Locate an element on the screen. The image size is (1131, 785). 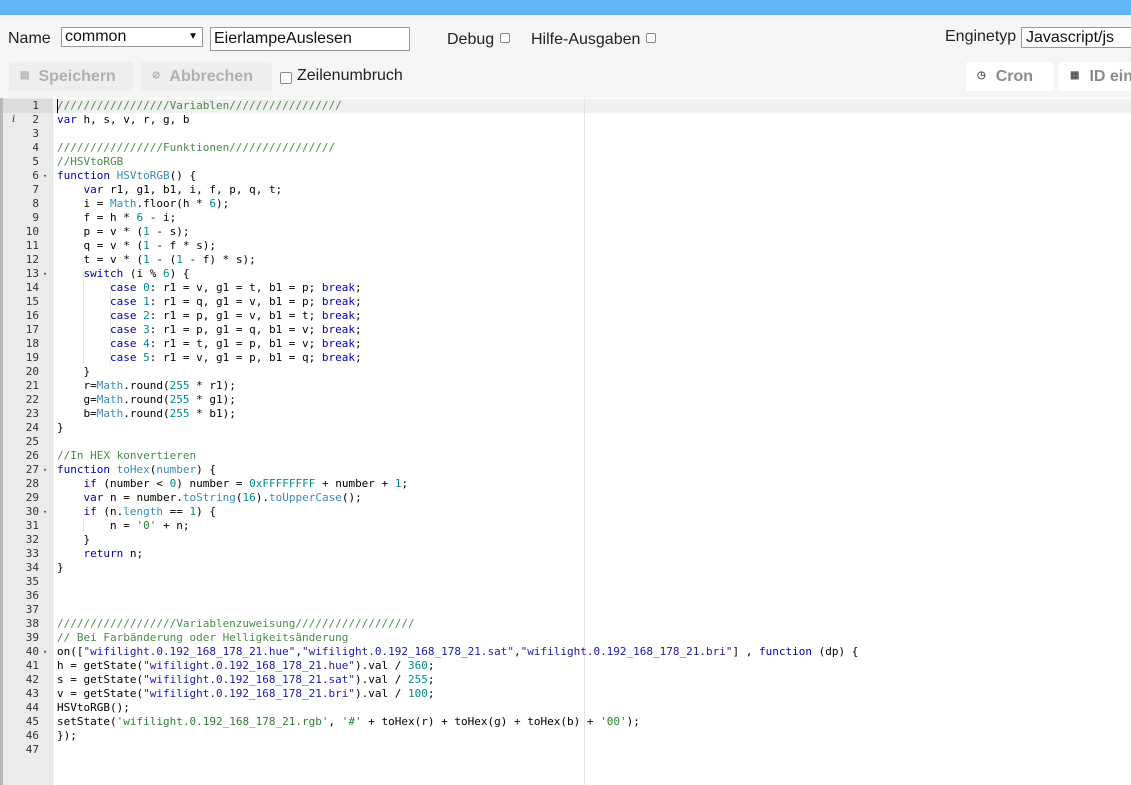
code-line: 3 is located at coordinates (565, 134).